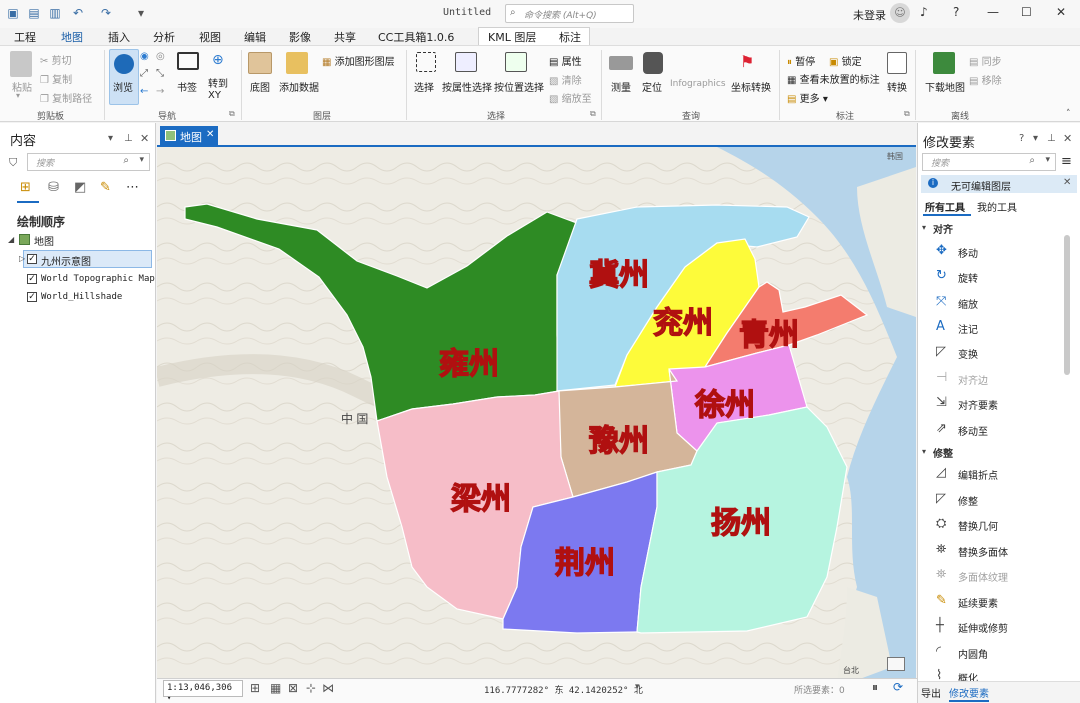 The image size is (1080, 703). What do you see at coordinates (119, 37) in the screenshot?
I see `tab-insert: 插入` at bounding box center [119, 37].